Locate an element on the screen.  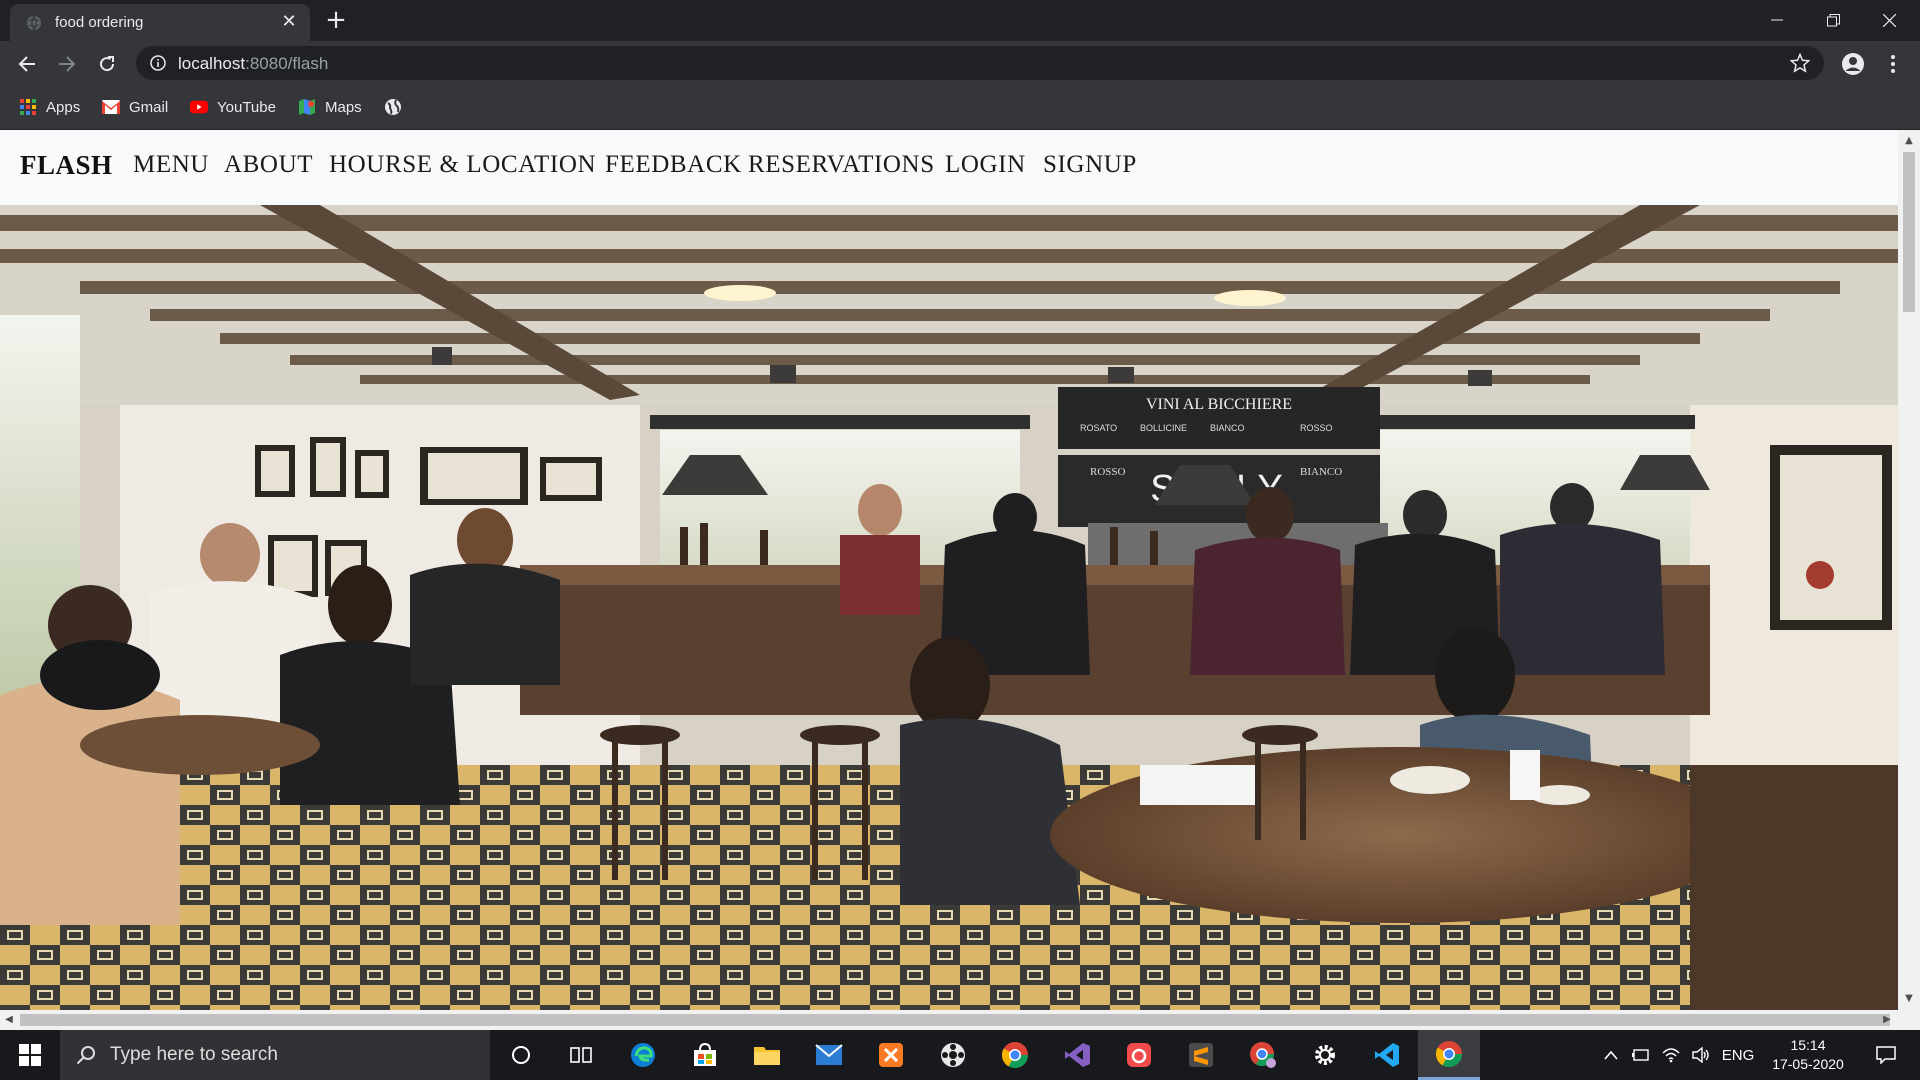
nav-link-login: LOGIN is located at coordinates (985, 165).